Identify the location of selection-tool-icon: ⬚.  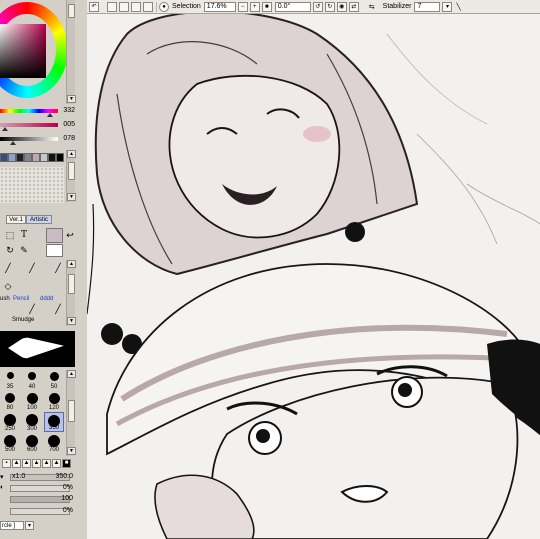
(10, 235).